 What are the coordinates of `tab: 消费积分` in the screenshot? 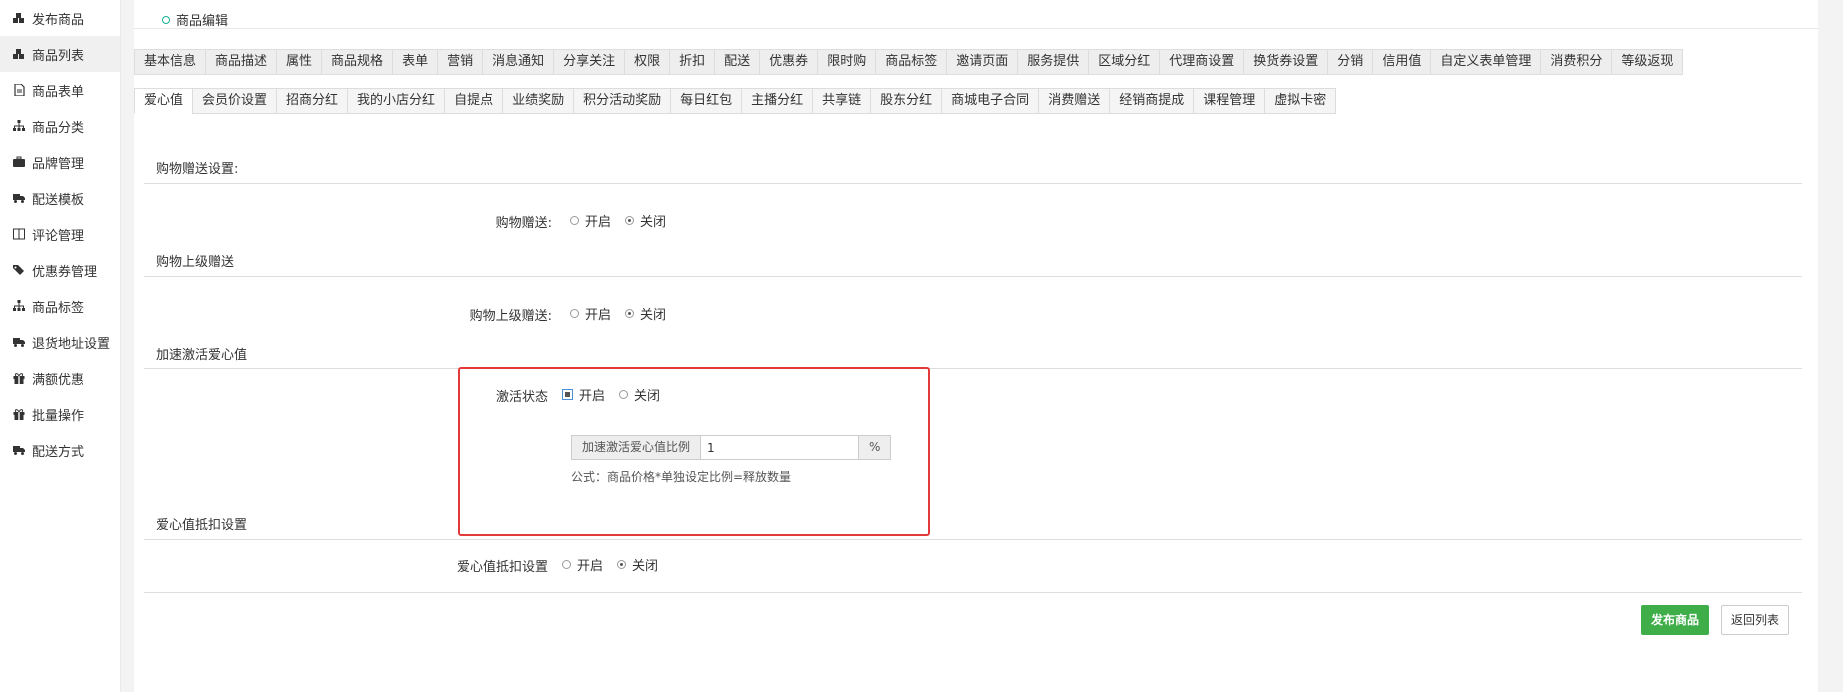 It's located at (1576, 62).